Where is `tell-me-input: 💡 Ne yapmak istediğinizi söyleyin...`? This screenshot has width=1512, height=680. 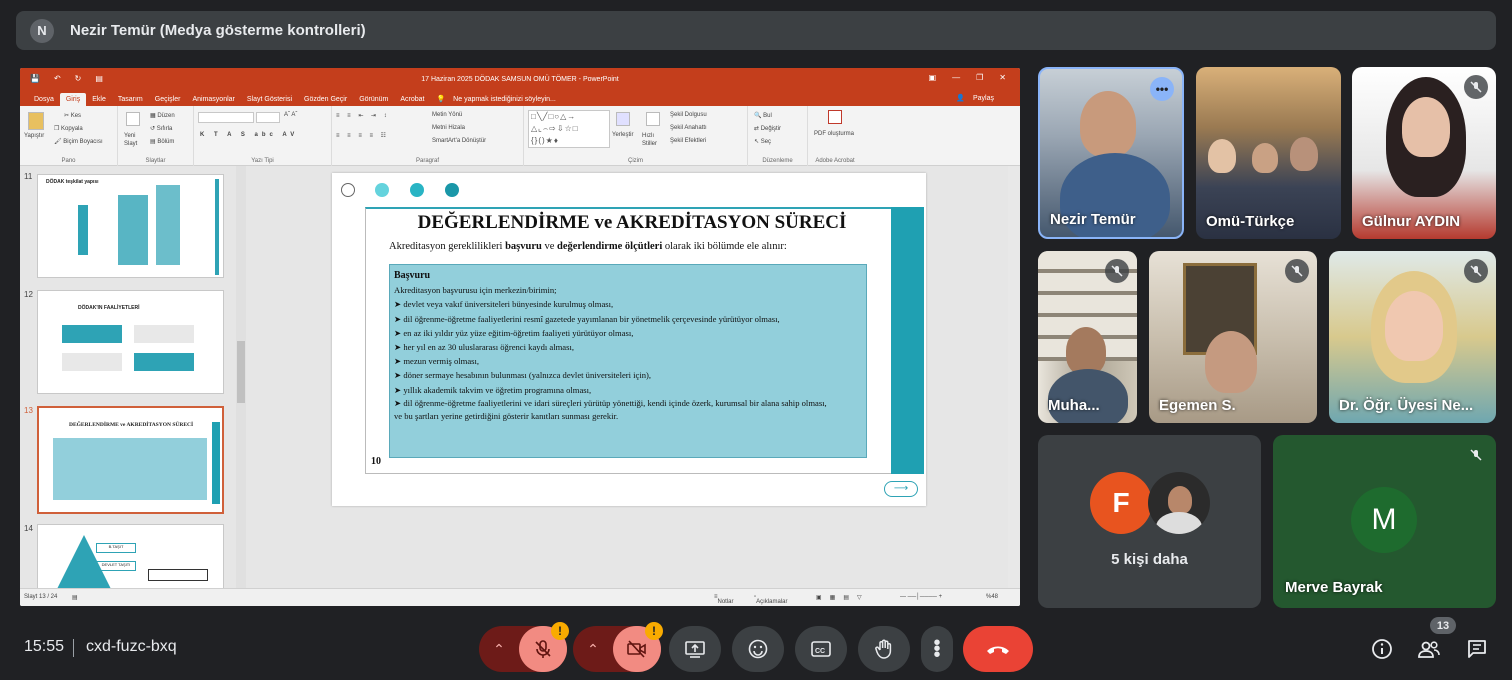 tell-me-input: 💡 Ne yapmak istediğinizi söyleyin... is located at coordinates (499, 100).